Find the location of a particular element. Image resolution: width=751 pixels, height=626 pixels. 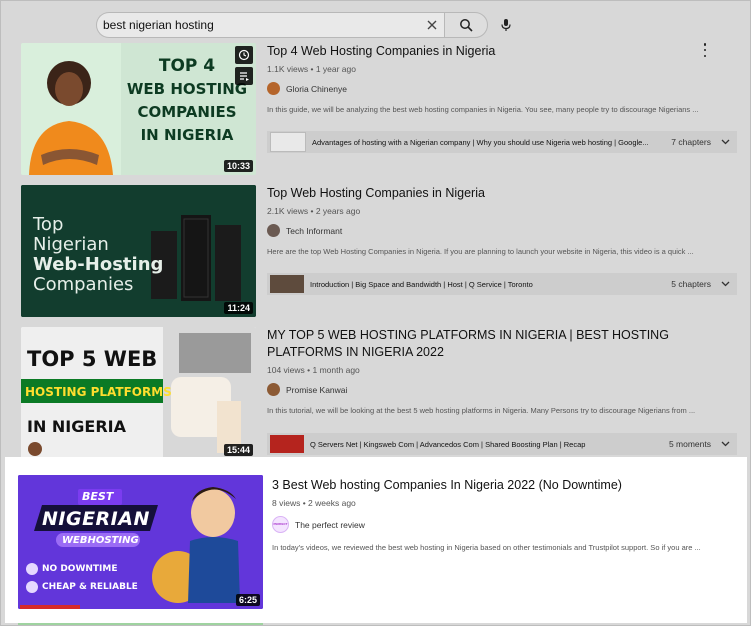

video-thumbnail: Top Nigerian Web-Hosting Companies 11:24 is located at coordinates (138, 251).